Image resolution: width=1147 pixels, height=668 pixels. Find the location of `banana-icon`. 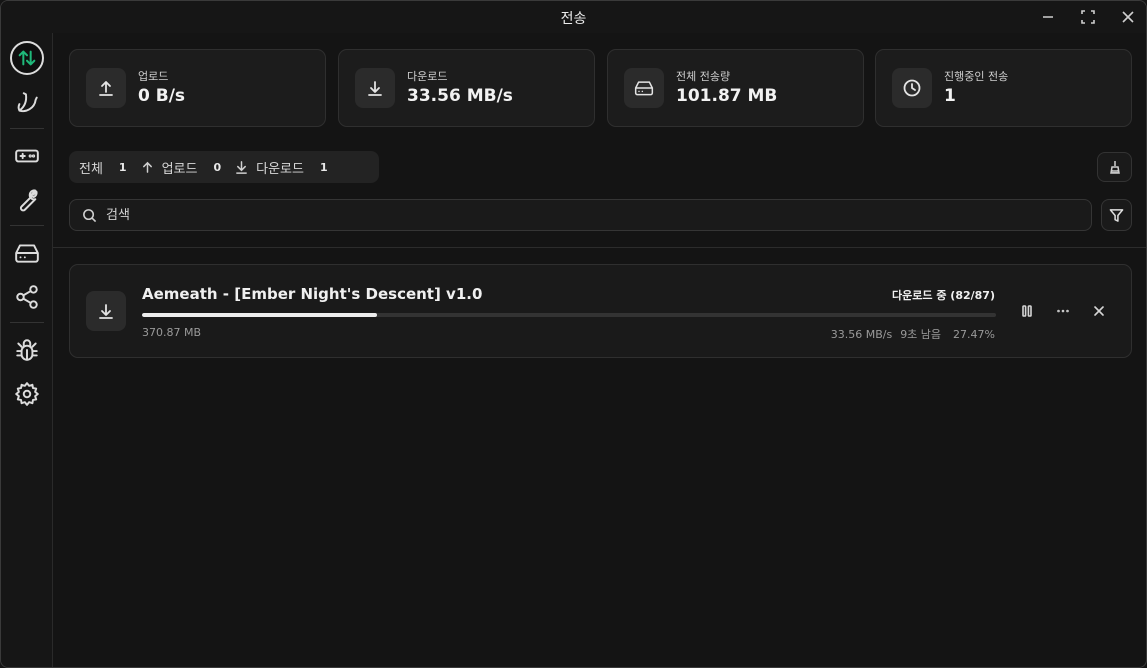

banana-icon is located at coordinates (27, 102).